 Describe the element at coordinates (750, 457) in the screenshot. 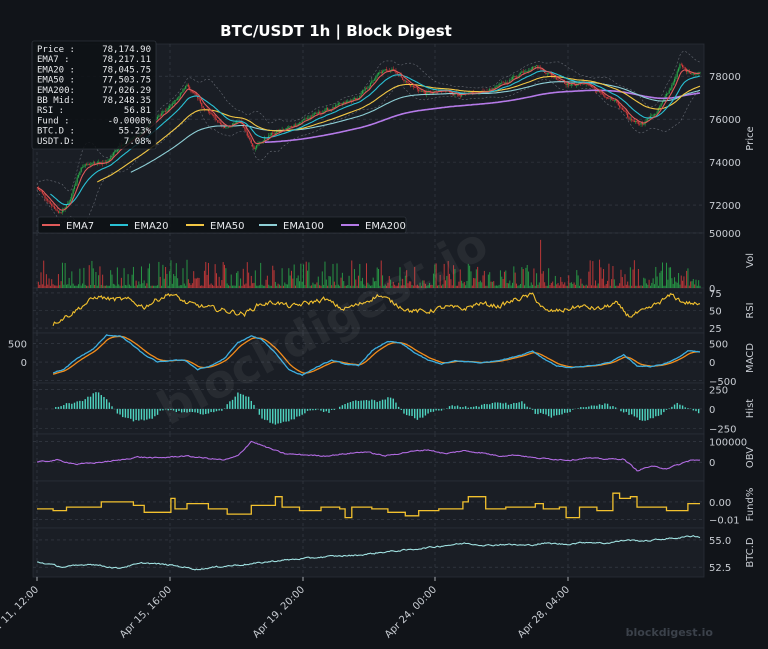

I see `y-axis-label-obv: OBV` at that location.